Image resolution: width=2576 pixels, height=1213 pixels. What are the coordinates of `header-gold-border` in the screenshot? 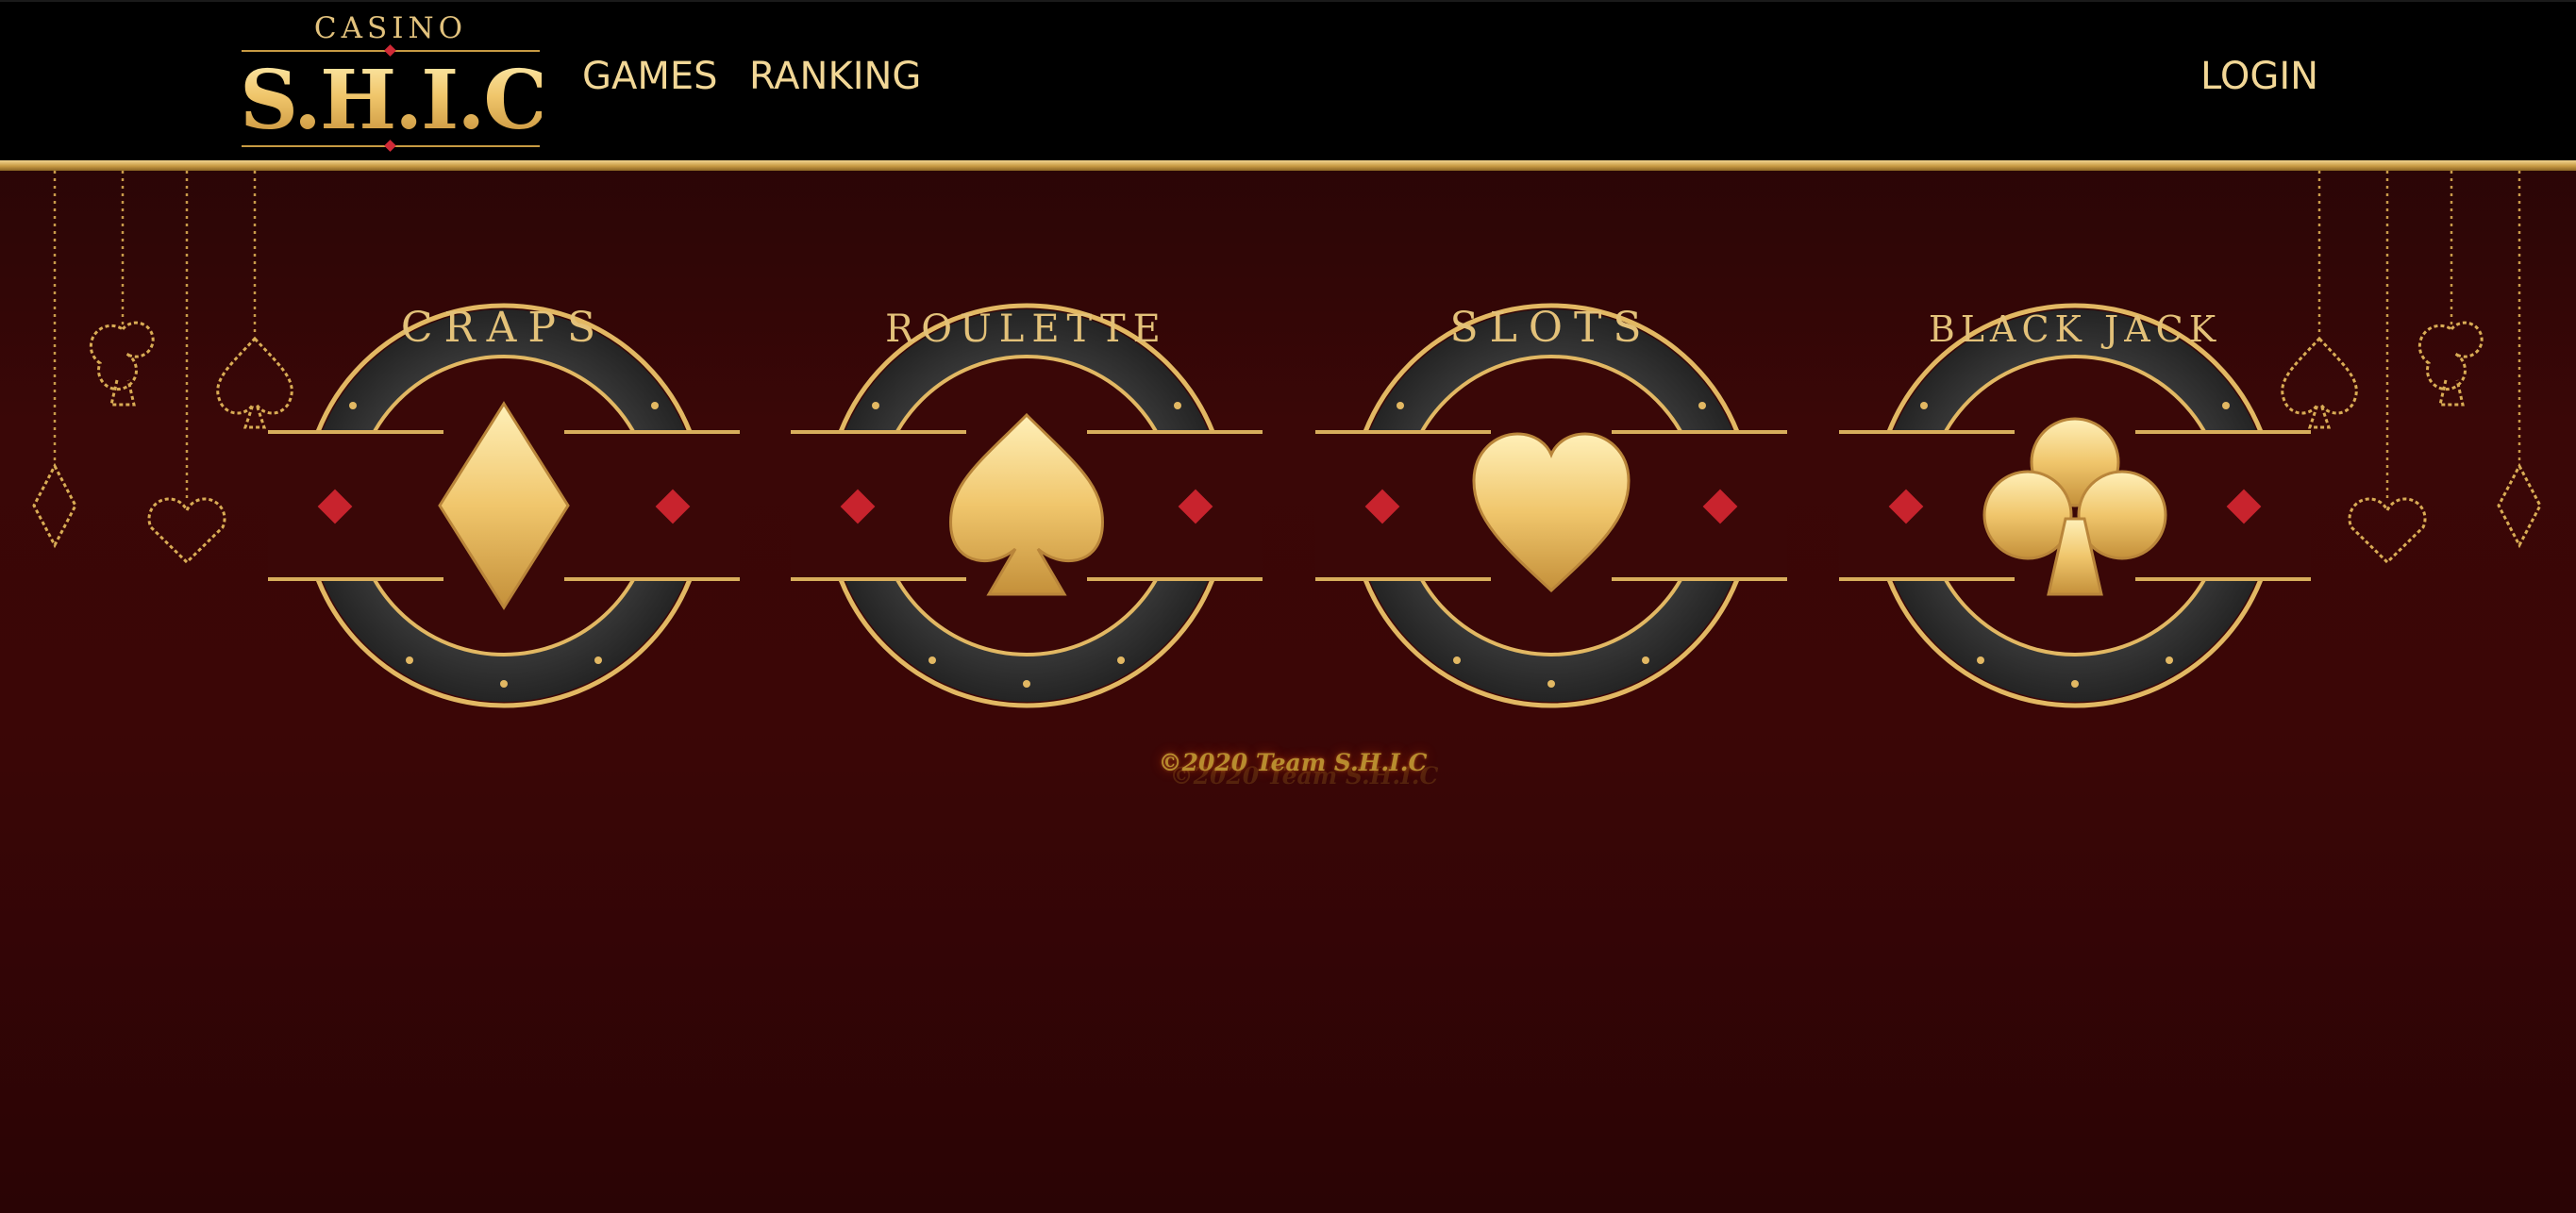 It's located at (1288, 165).